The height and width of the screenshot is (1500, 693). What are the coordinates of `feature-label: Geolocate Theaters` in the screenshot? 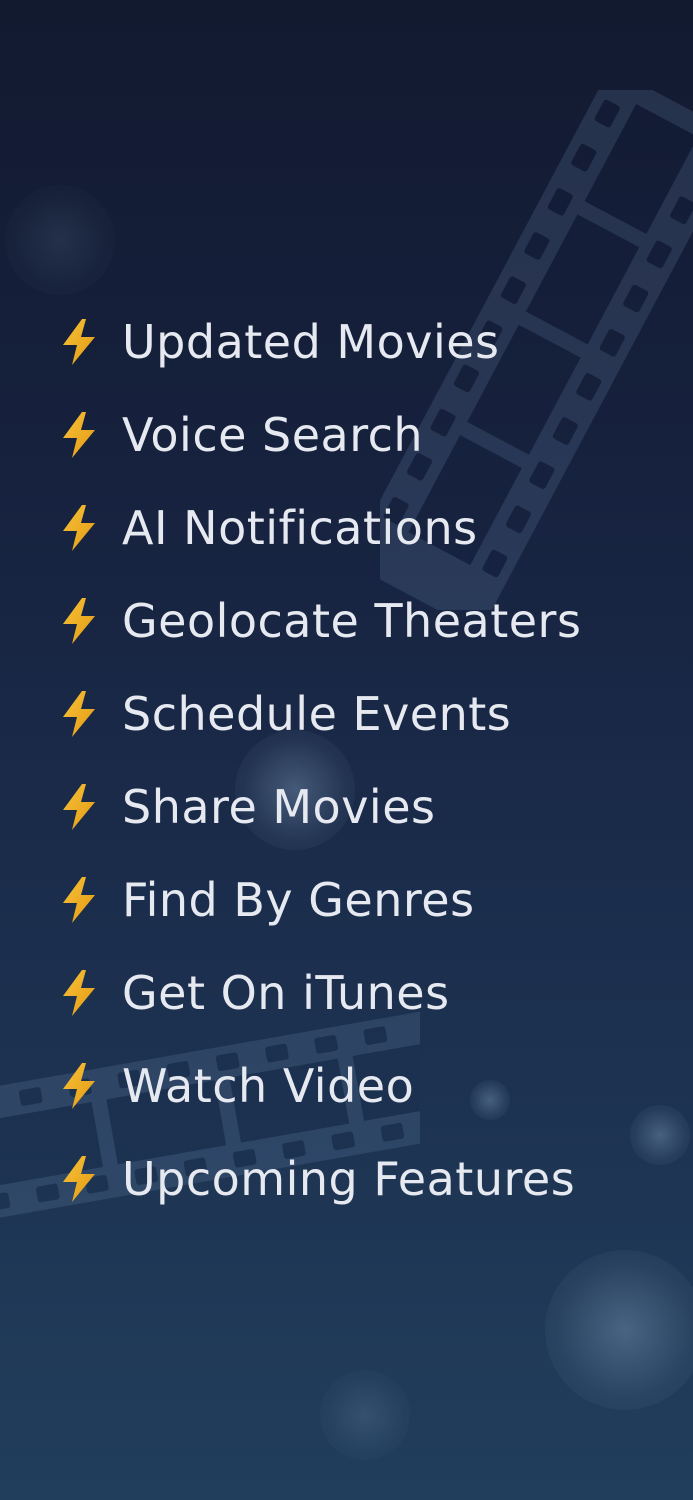 It's located at (352, 620).